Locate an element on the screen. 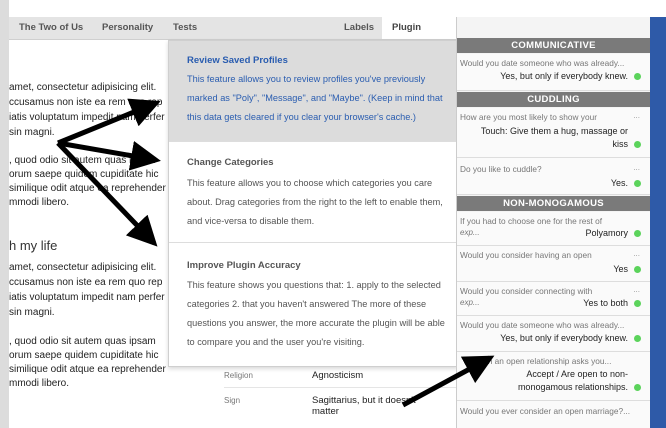 The width and height of the screenshot is (666, 428). arrow-to-review-saved-profiles is located at coordinates (109, 122).